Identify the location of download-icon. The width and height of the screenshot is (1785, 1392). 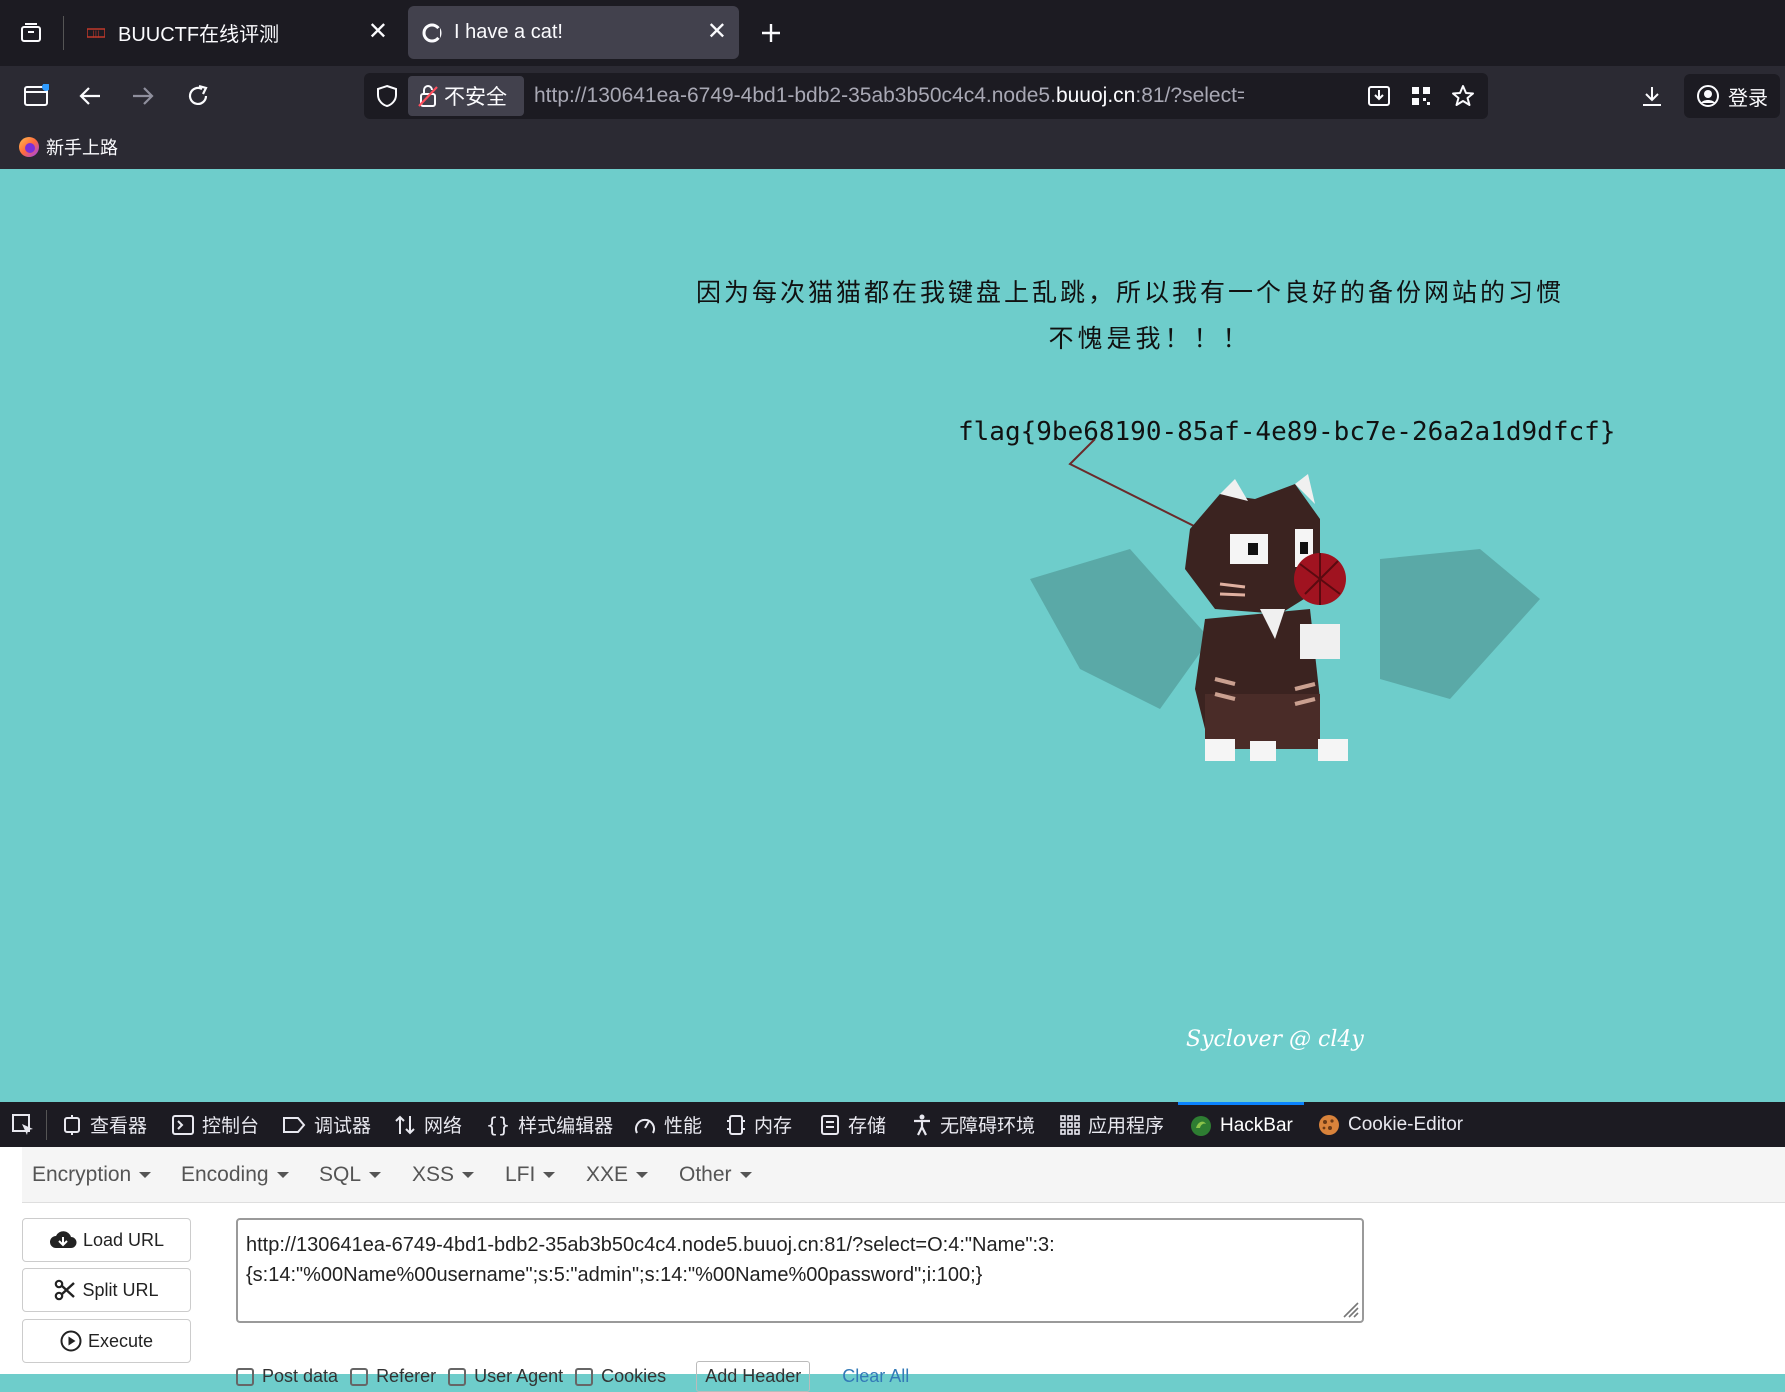
(1652, 96).